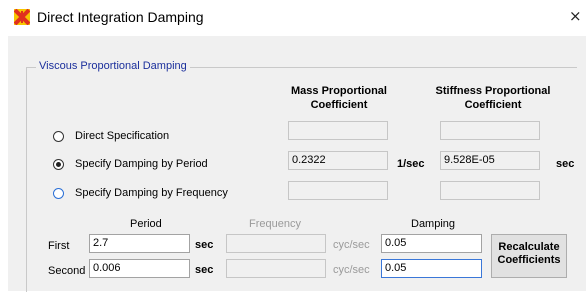 The image size is (586, 292). Describe the element at coordinates (493, 91) in the screenshot. I see `stiffness-header-line1: Stiffness Proportional` at that location.